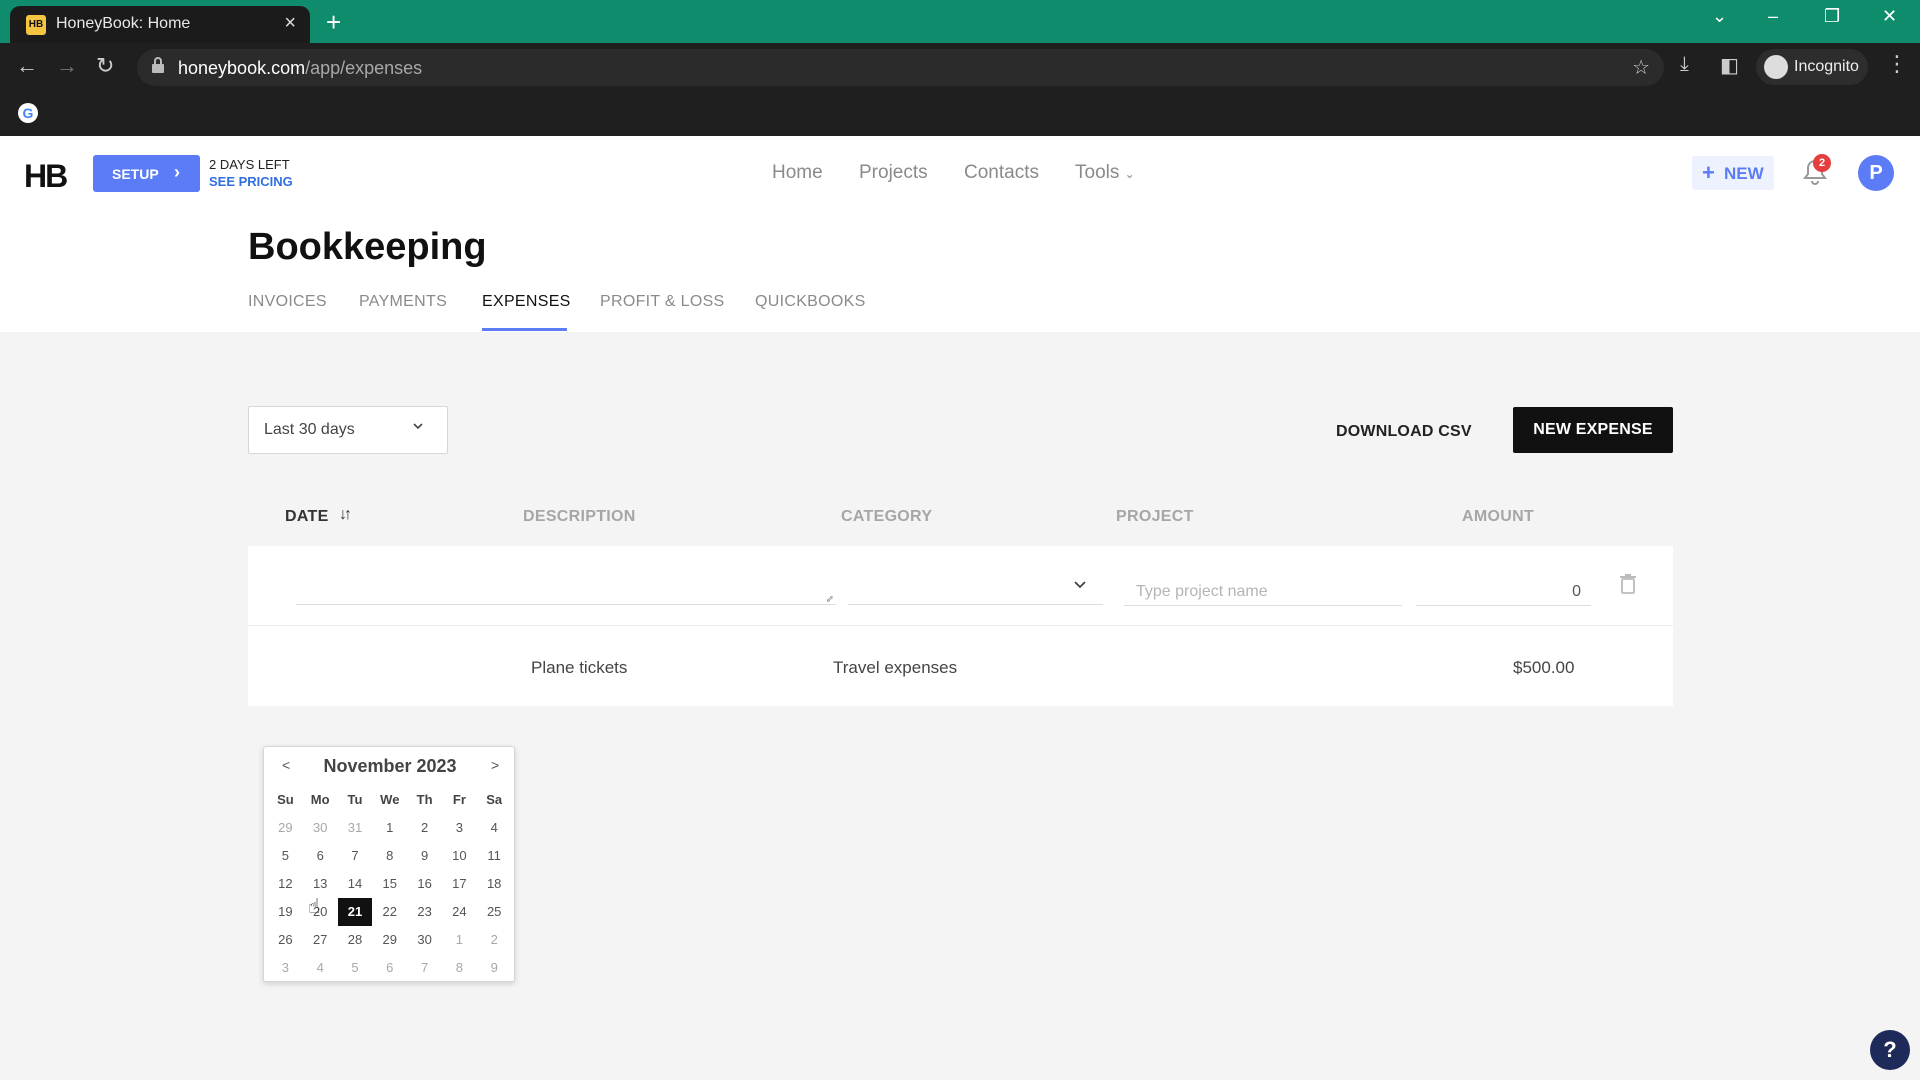  I want to click on side-panel-icon: ◧, so click(1729, 65).